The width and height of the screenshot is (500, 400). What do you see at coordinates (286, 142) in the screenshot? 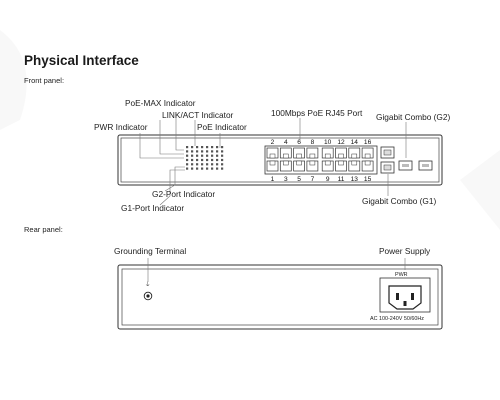
I see `port-number-label: 4` at bounding box center [286, 142].